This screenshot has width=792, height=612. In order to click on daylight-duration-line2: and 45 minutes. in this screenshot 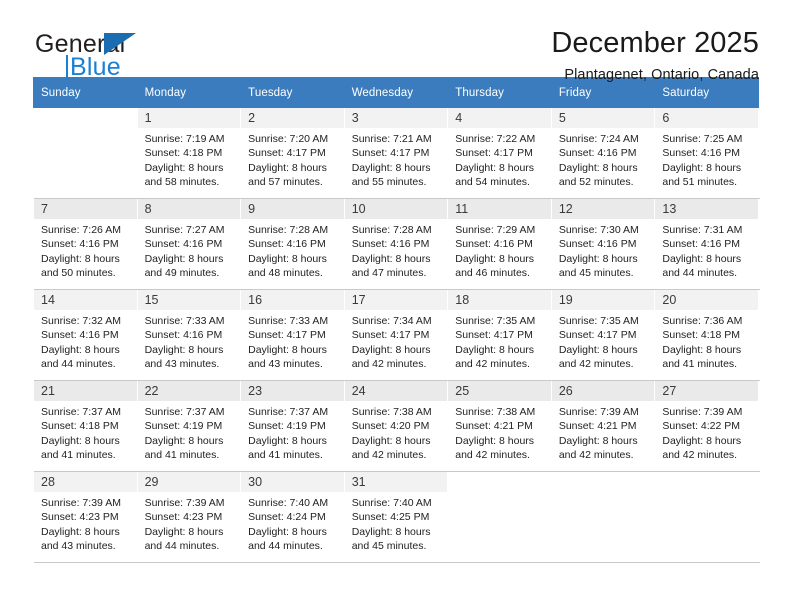, I will do `click(596, 273)`.